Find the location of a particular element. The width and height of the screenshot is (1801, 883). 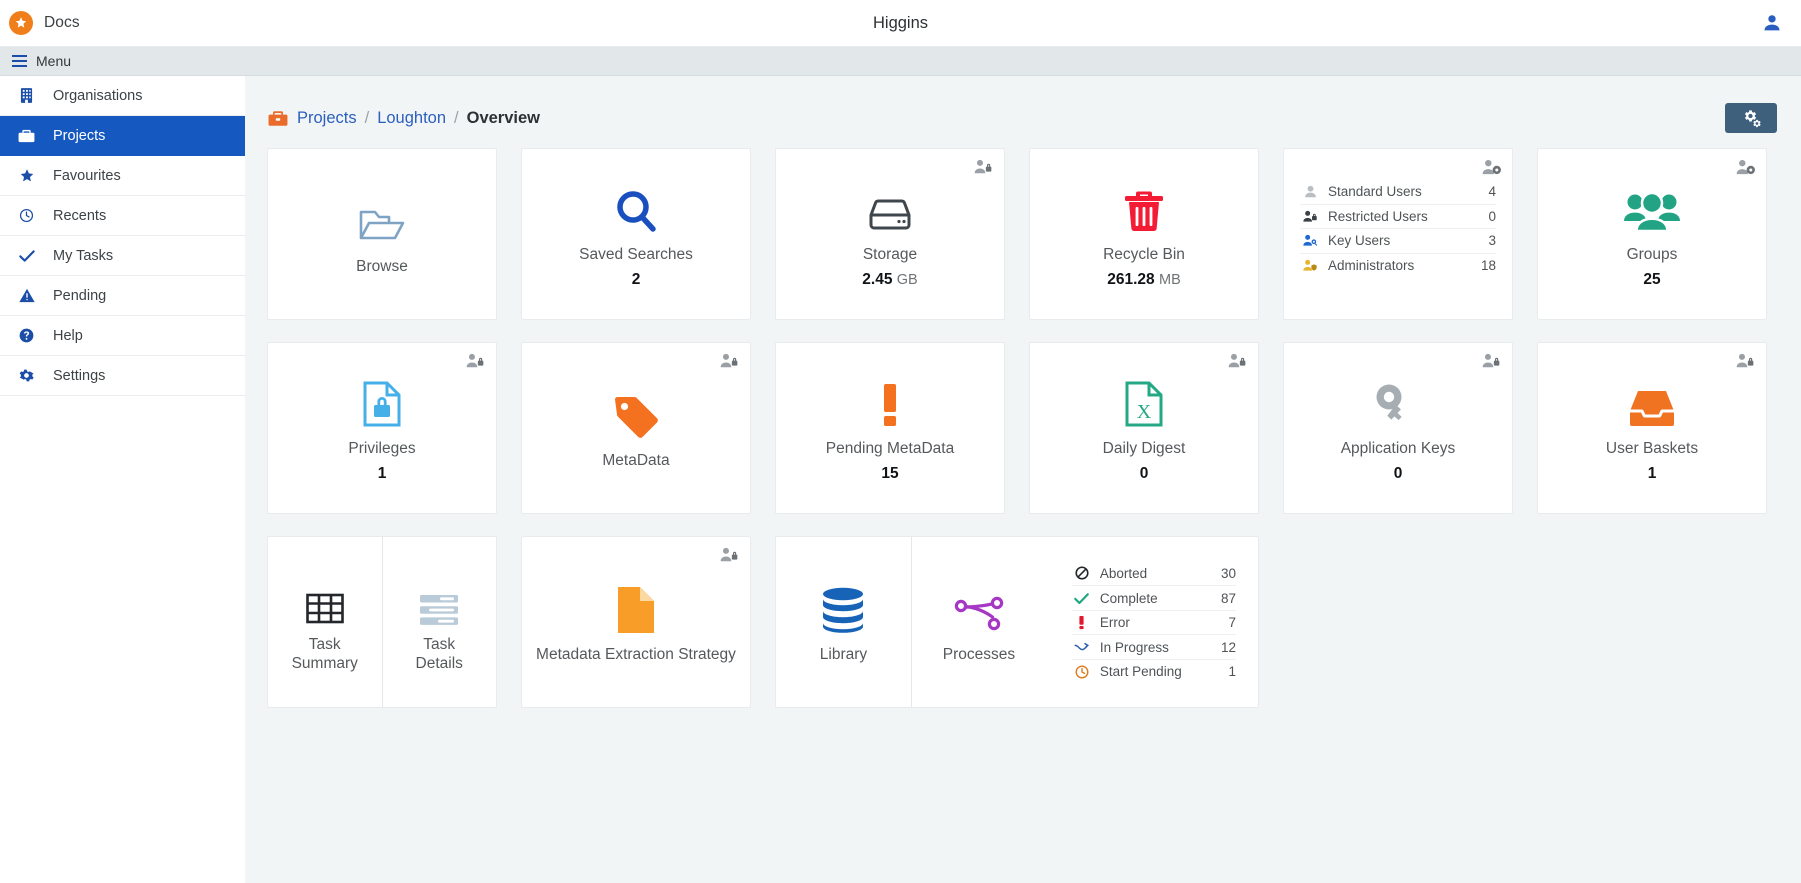

card-browse: Browse is located at coordinates (382, 234).